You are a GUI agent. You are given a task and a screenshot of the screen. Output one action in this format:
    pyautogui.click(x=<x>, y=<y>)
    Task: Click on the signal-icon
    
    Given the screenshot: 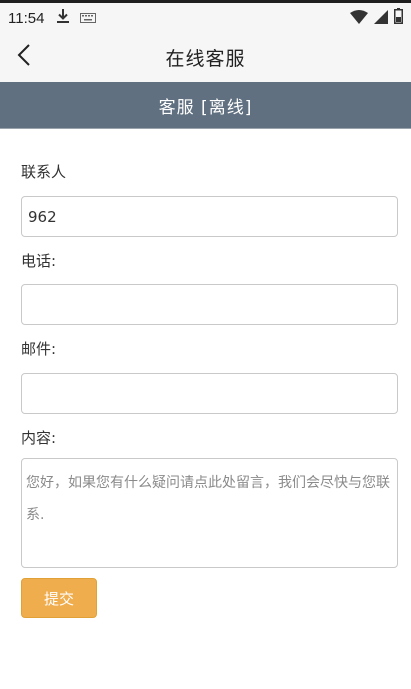 What is the action you would take?
    pyautogui.click(x=381, y=18)
    